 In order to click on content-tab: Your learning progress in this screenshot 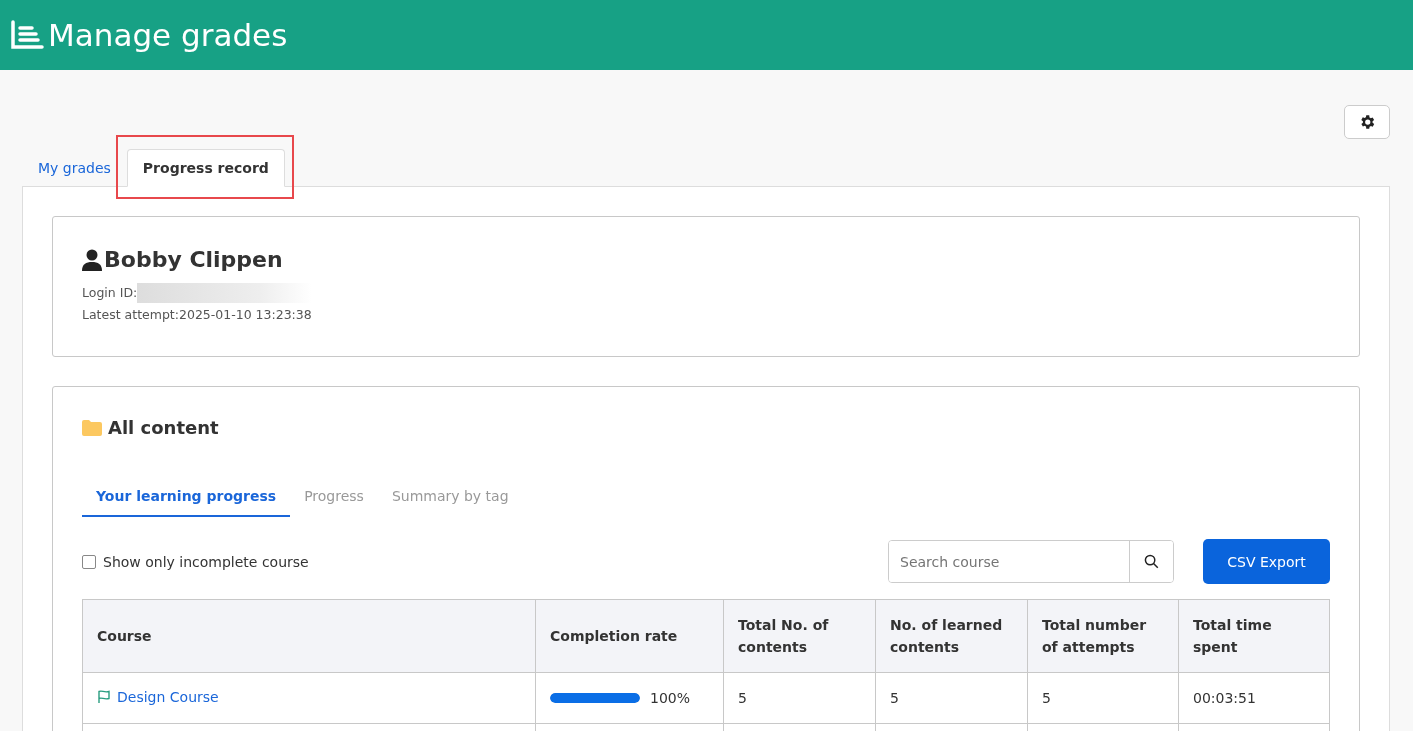, I will do `click(186, 497)`.